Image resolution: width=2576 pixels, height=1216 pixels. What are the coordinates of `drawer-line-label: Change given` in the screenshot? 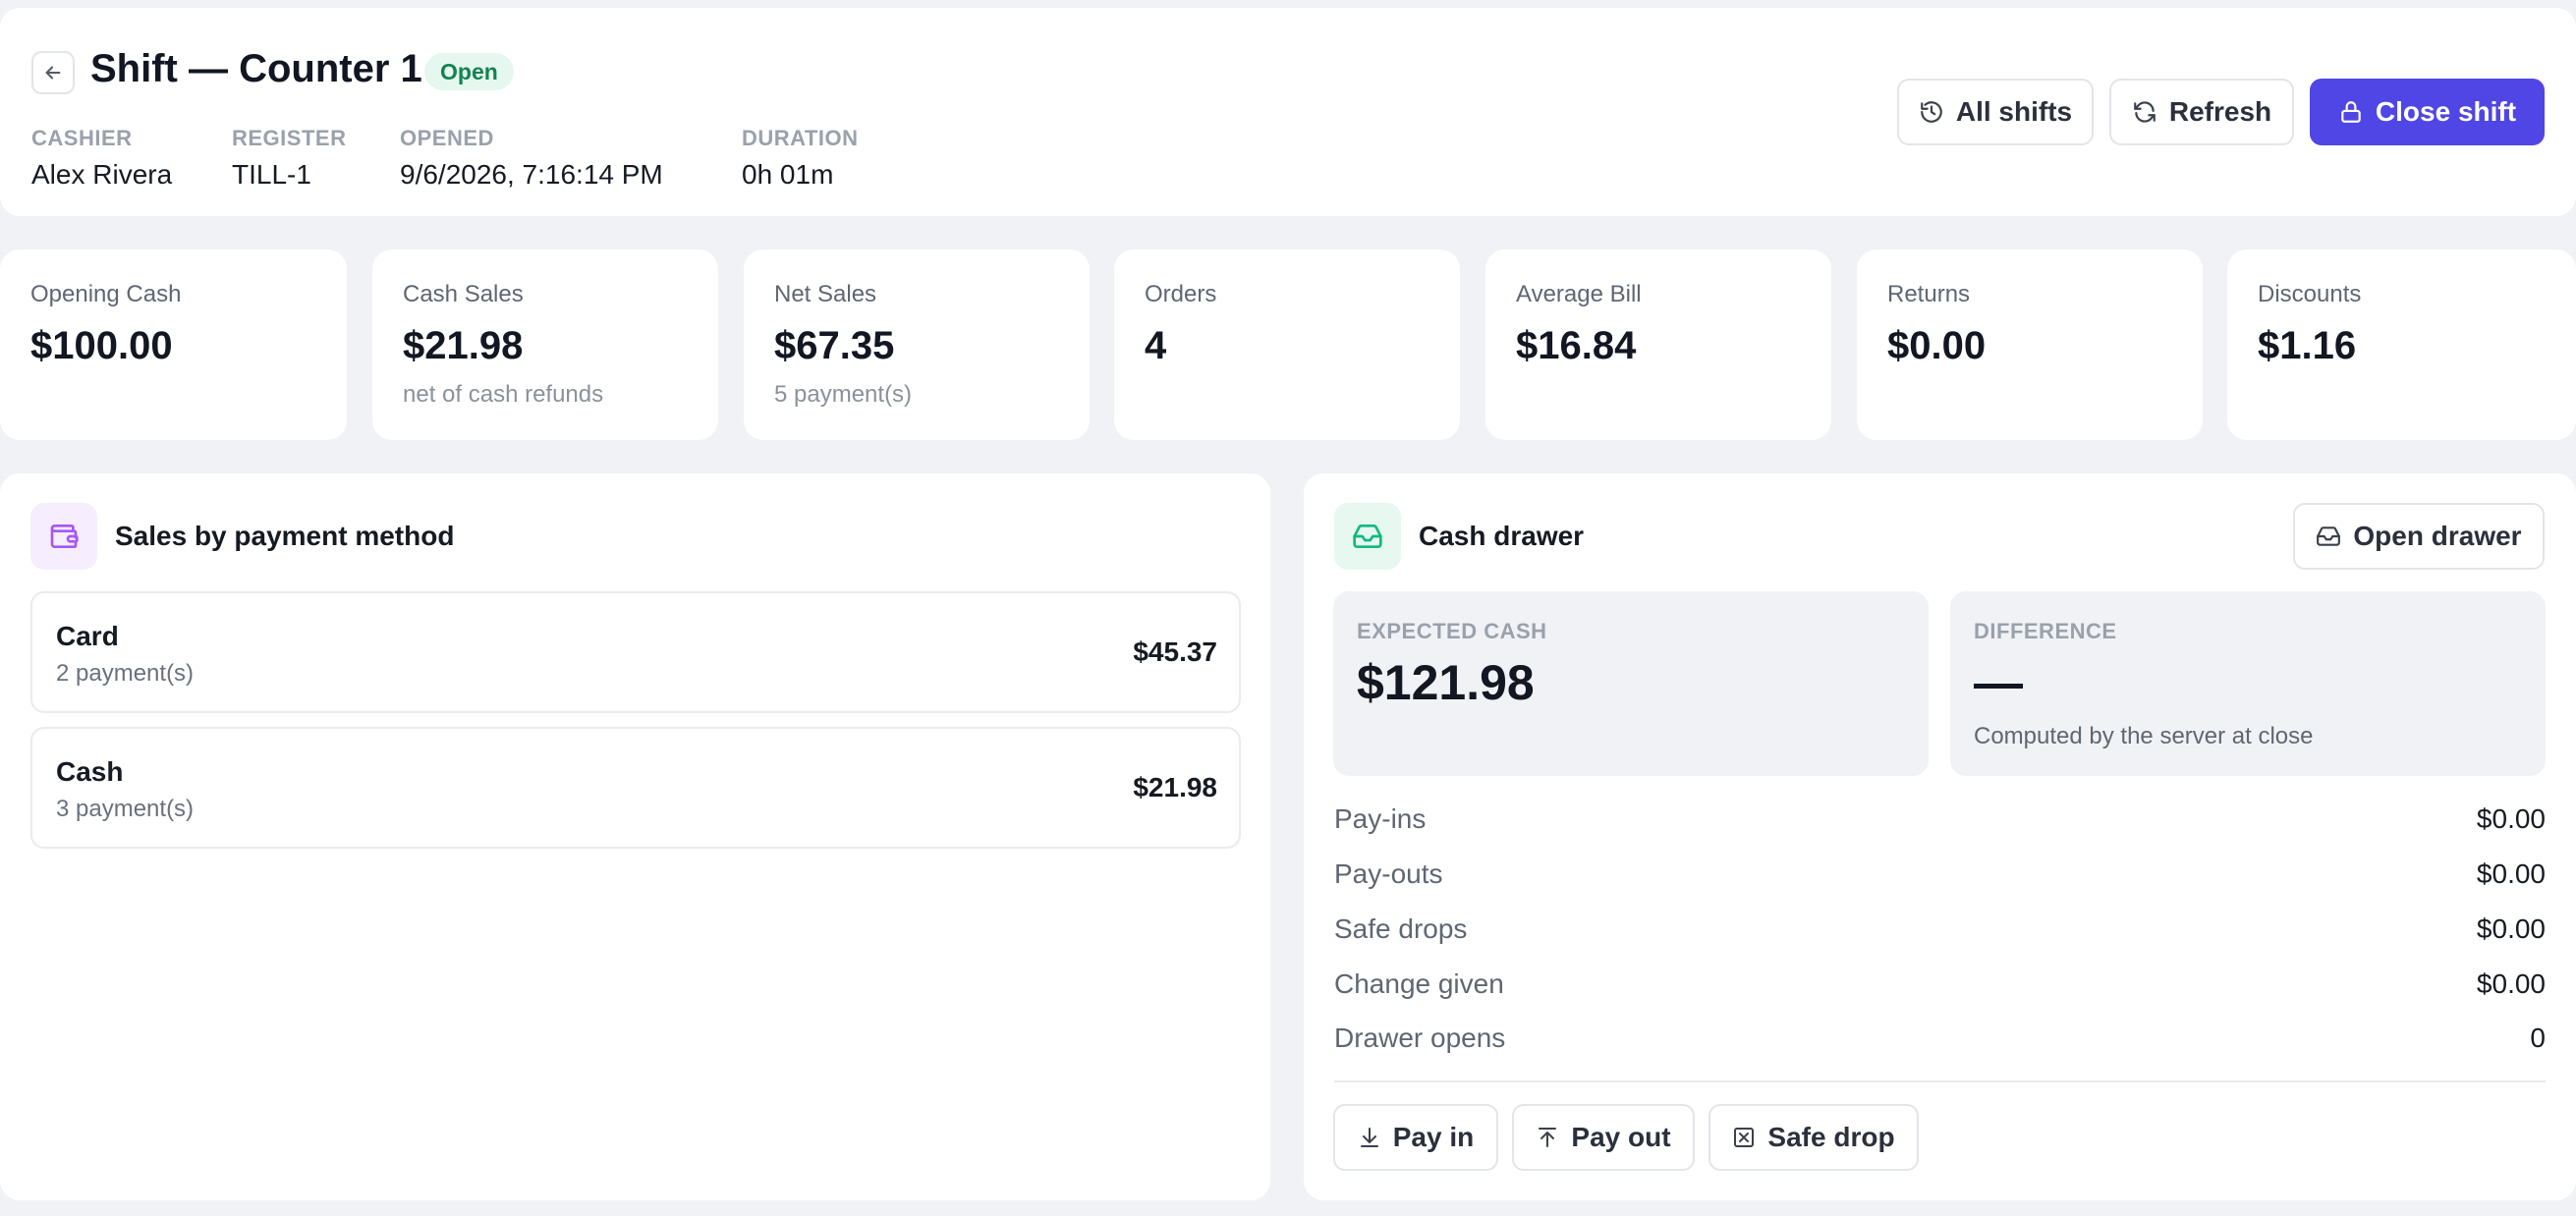 It's located at (1419, 983).